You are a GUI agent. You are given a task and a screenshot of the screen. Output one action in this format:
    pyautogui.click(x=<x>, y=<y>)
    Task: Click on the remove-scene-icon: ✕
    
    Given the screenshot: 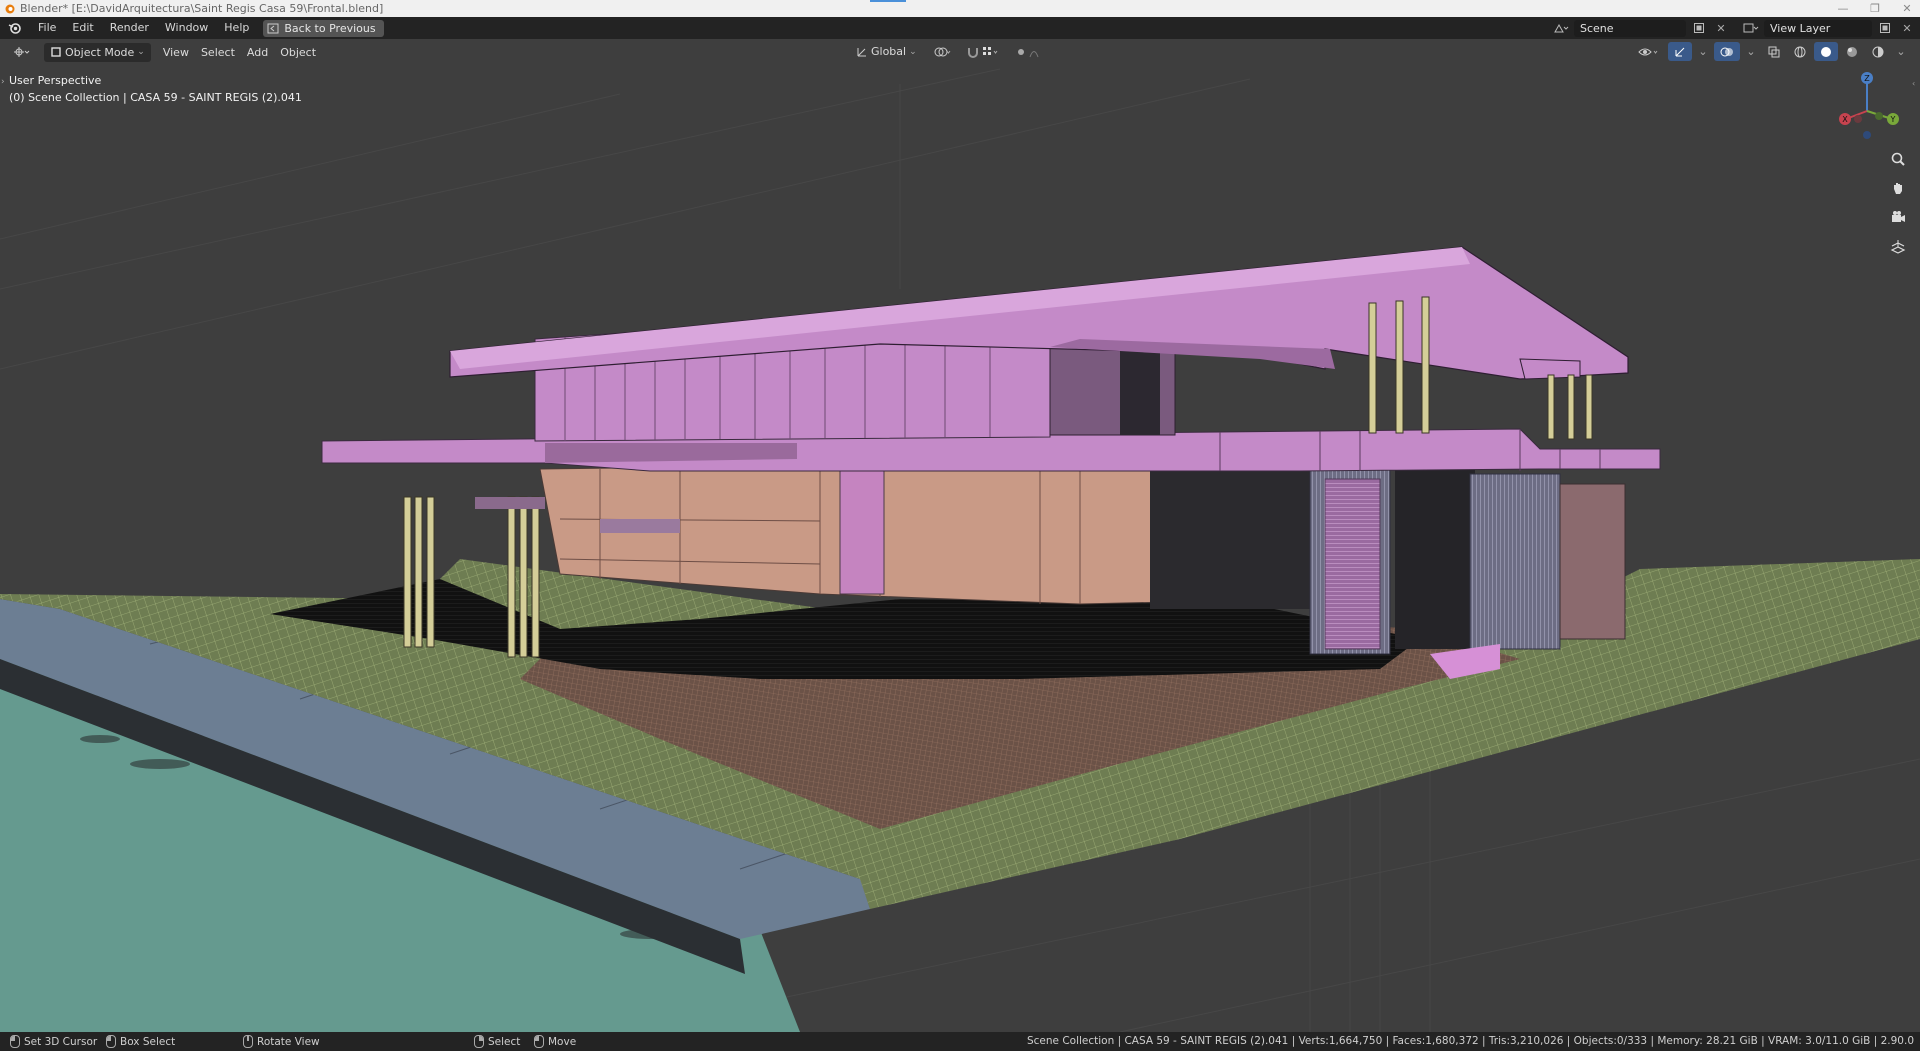 What is the action you would take?
    pyautogui.click(x=1721, y=28)
    